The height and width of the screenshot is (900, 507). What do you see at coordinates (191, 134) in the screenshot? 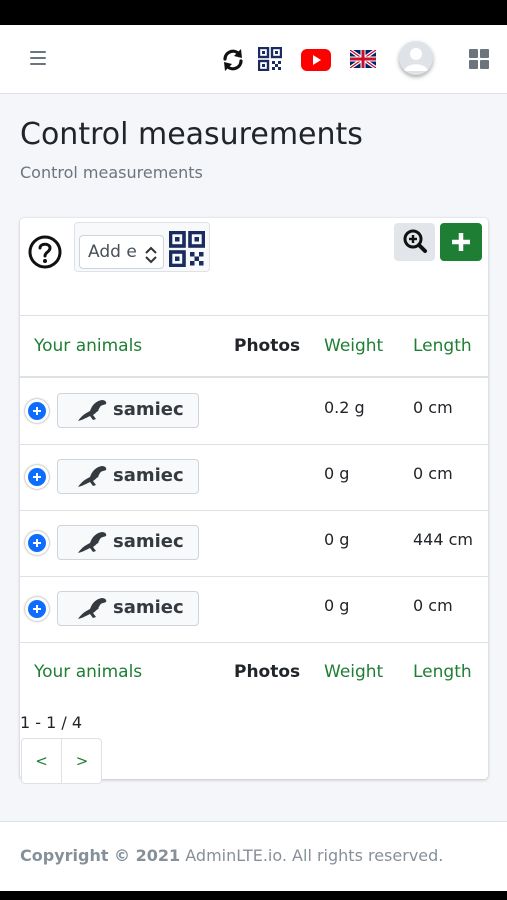
I see `page-title: Control measurements` at bounding box center [191, 134].